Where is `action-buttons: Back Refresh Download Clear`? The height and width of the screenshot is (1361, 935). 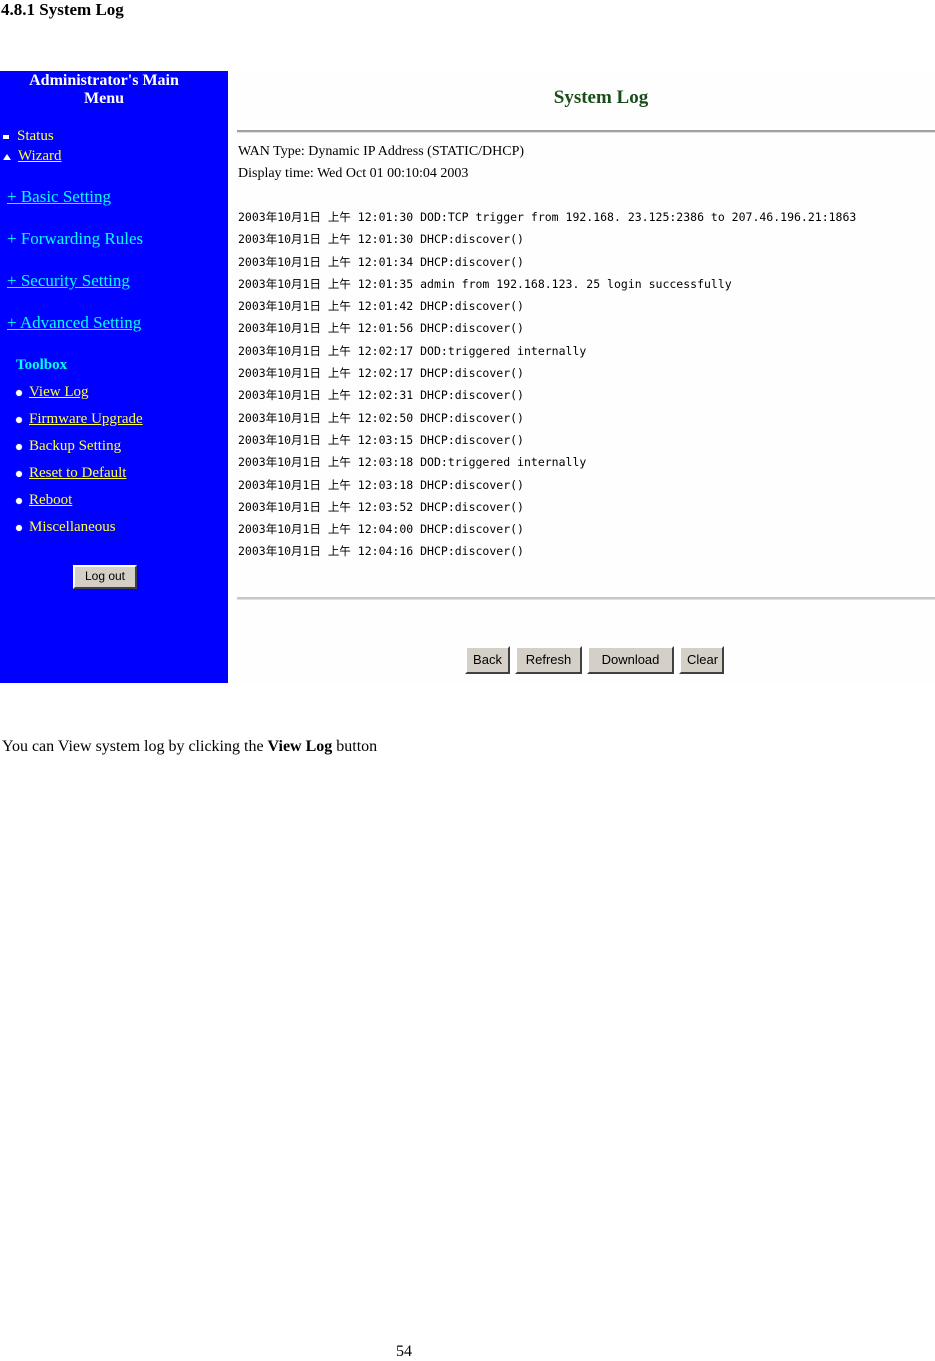
action-buttons: Back Refresh Download Clear is located at coordinates (594, 660).